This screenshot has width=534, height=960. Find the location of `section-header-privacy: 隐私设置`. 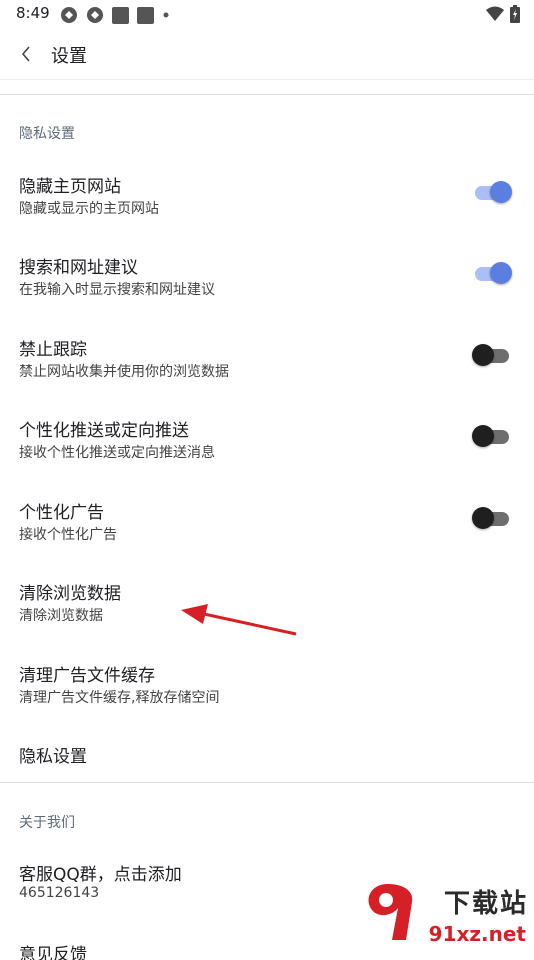

section-header-privacy: 隐私设置 is located at coordinates (47, 134).